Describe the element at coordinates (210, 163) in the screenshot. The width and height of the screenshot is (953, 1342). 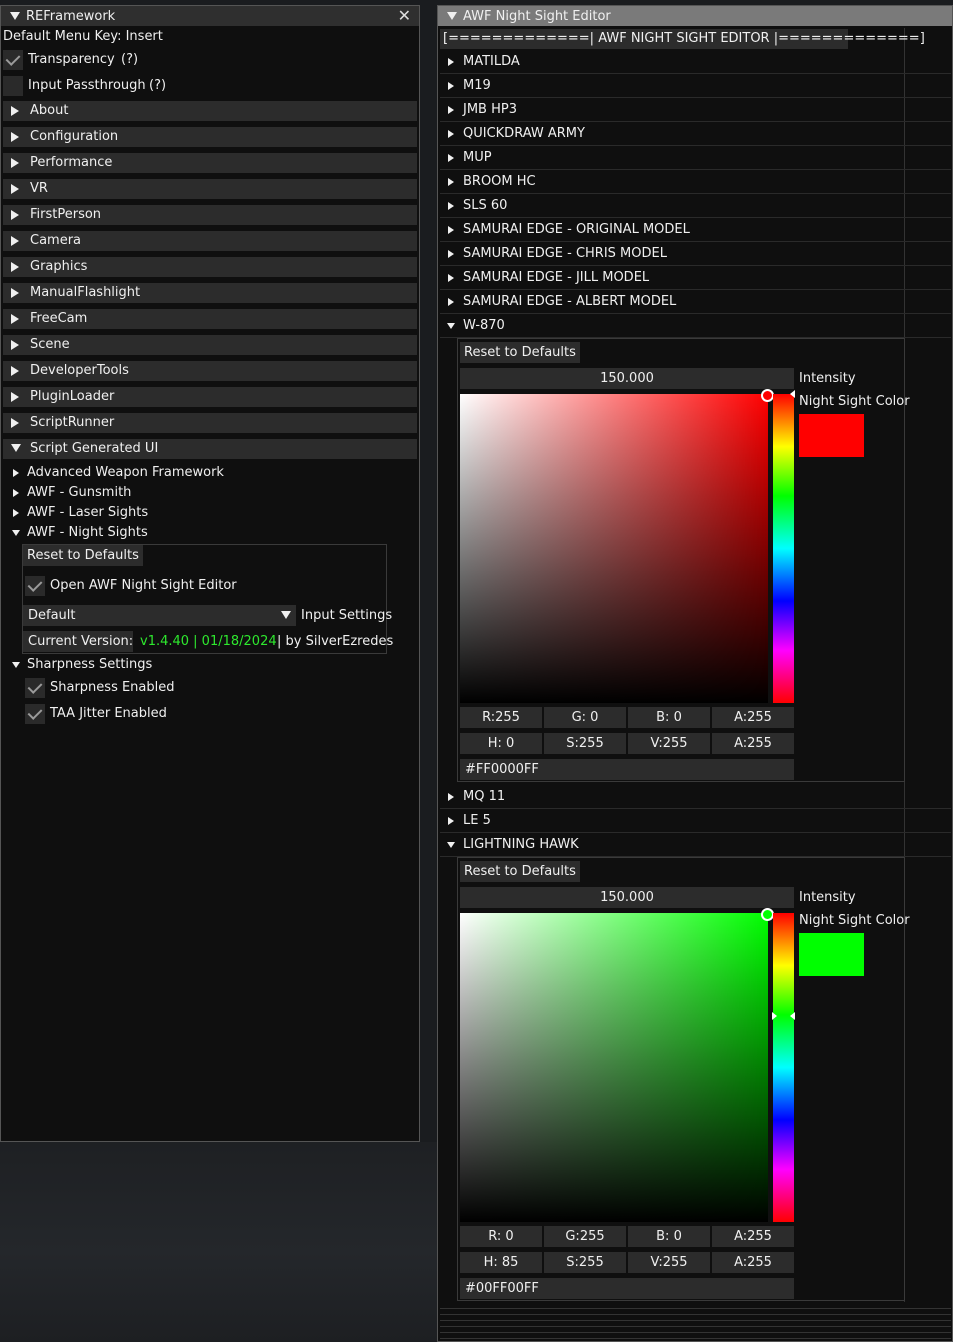
I see `section-header-performance: Performance` at that location.